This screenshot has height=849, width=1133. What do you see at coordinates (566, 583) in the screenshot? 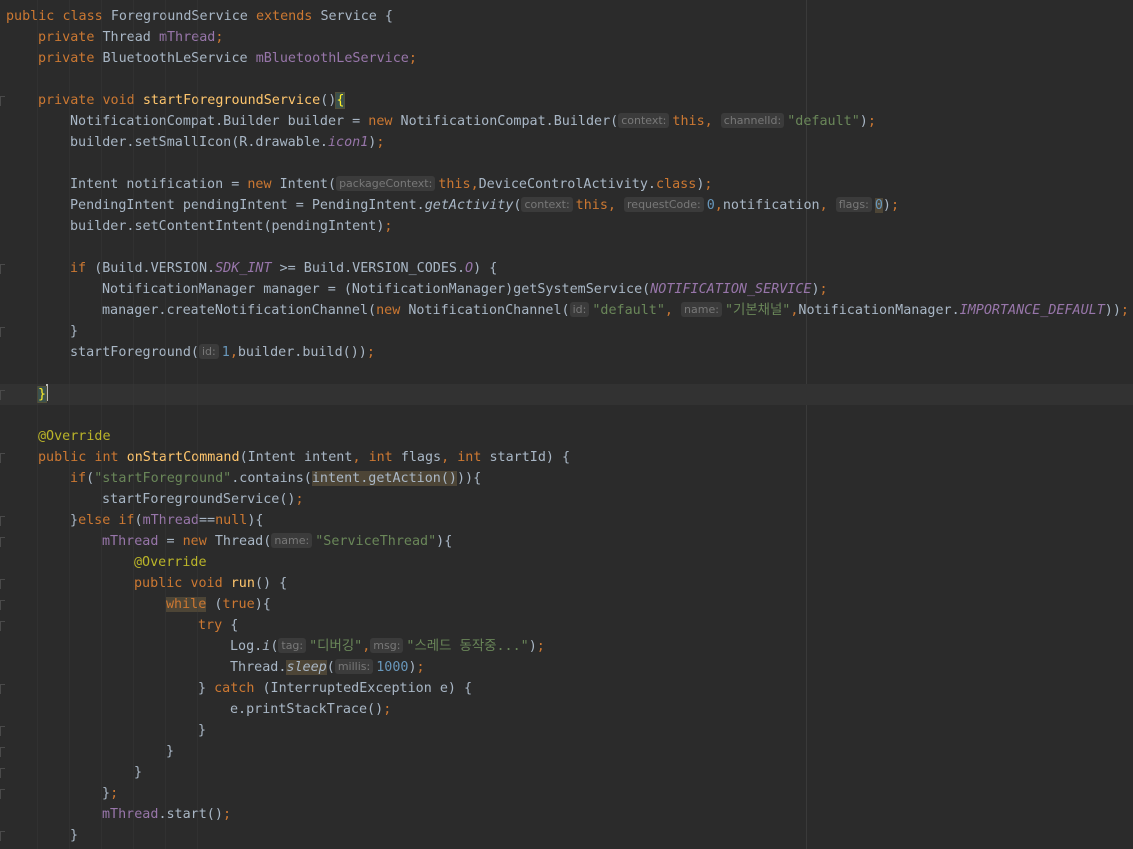
I see `code-line: public void run() {` at bounding box center [566, 583].